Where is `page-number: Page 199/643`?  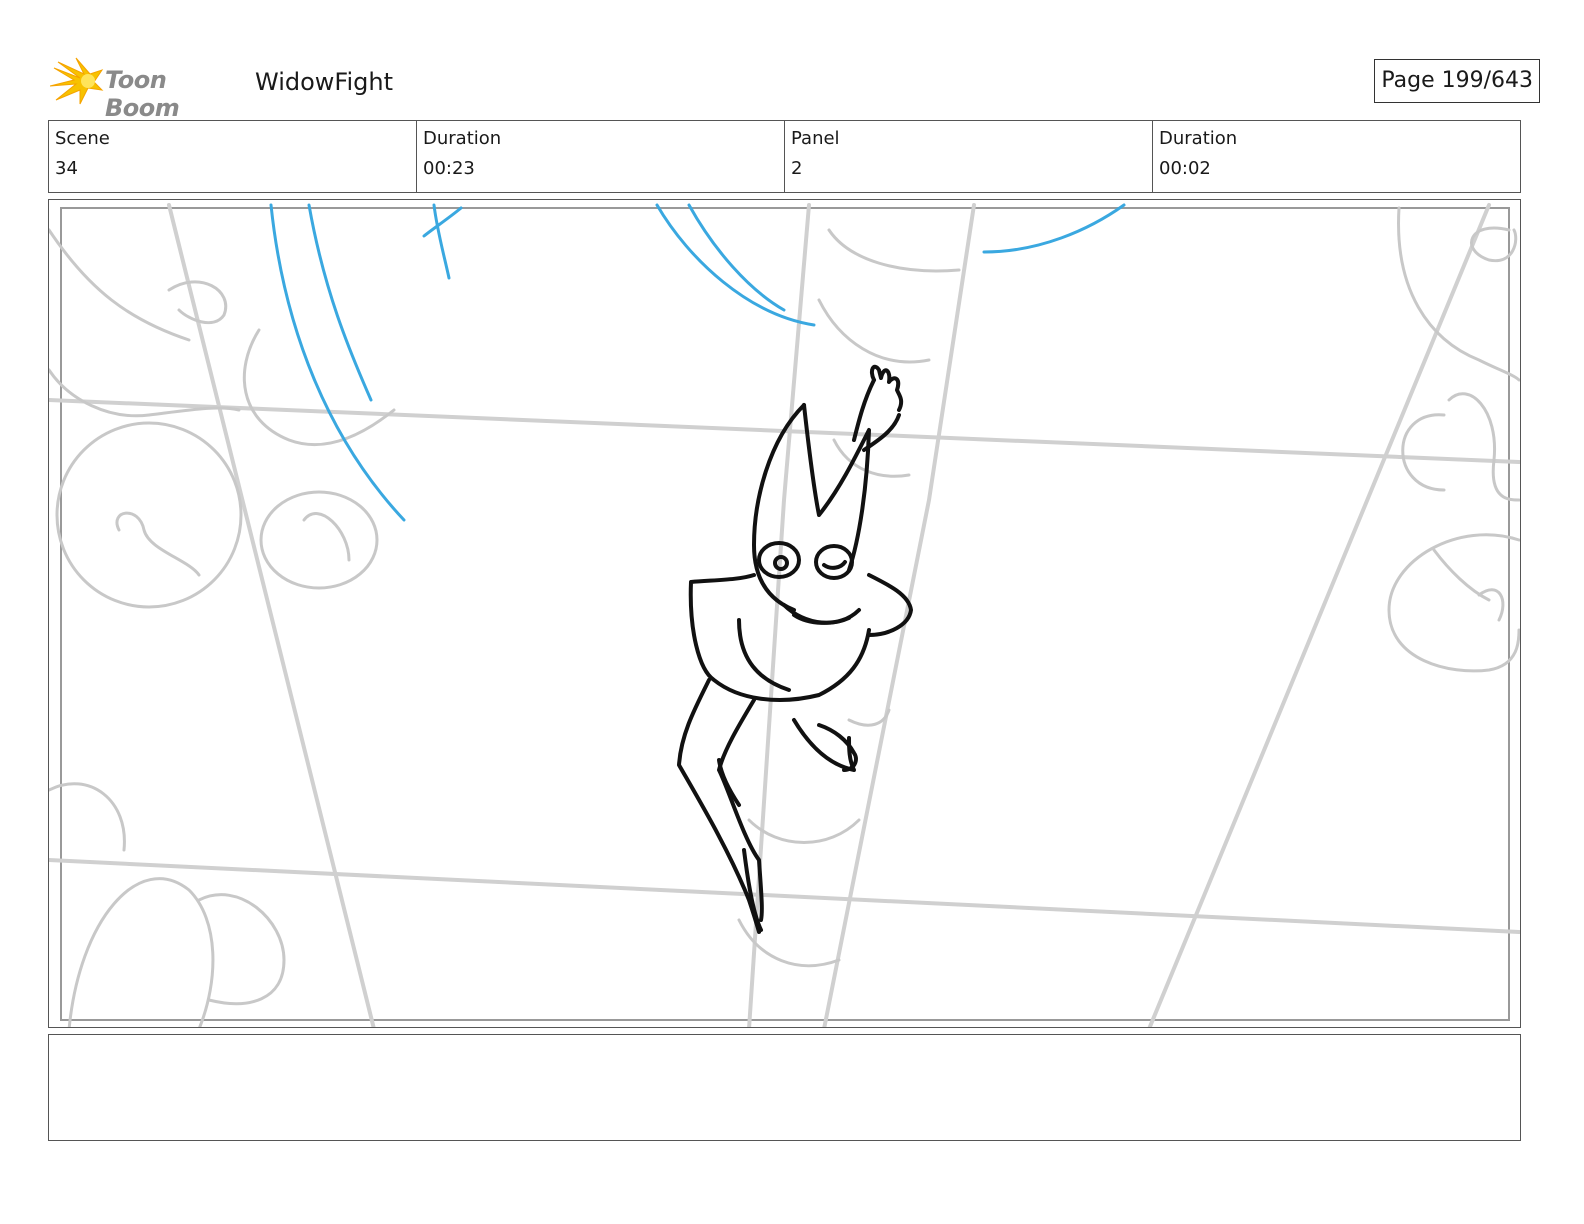
page-number: Page 199/643 is located at coordinates (1457, 81).